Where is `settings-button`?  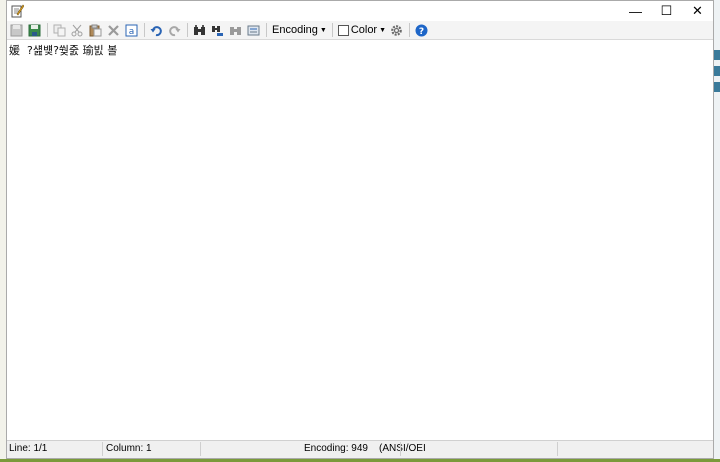
settings-button is located at coordinates (396, 30).